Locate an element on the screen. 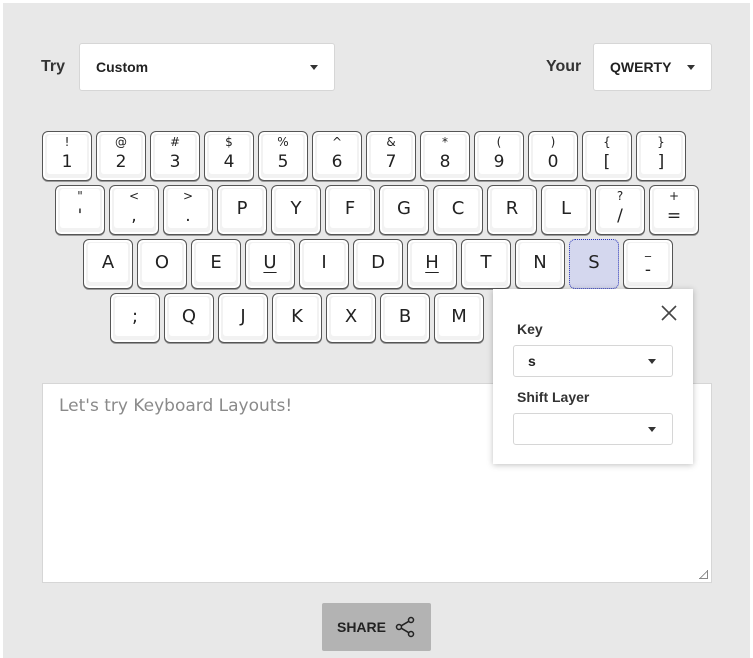 Image resolution: width=753 pixels, height=658 pixels. key-main-text: 3 is located at coordinates (175, 162).